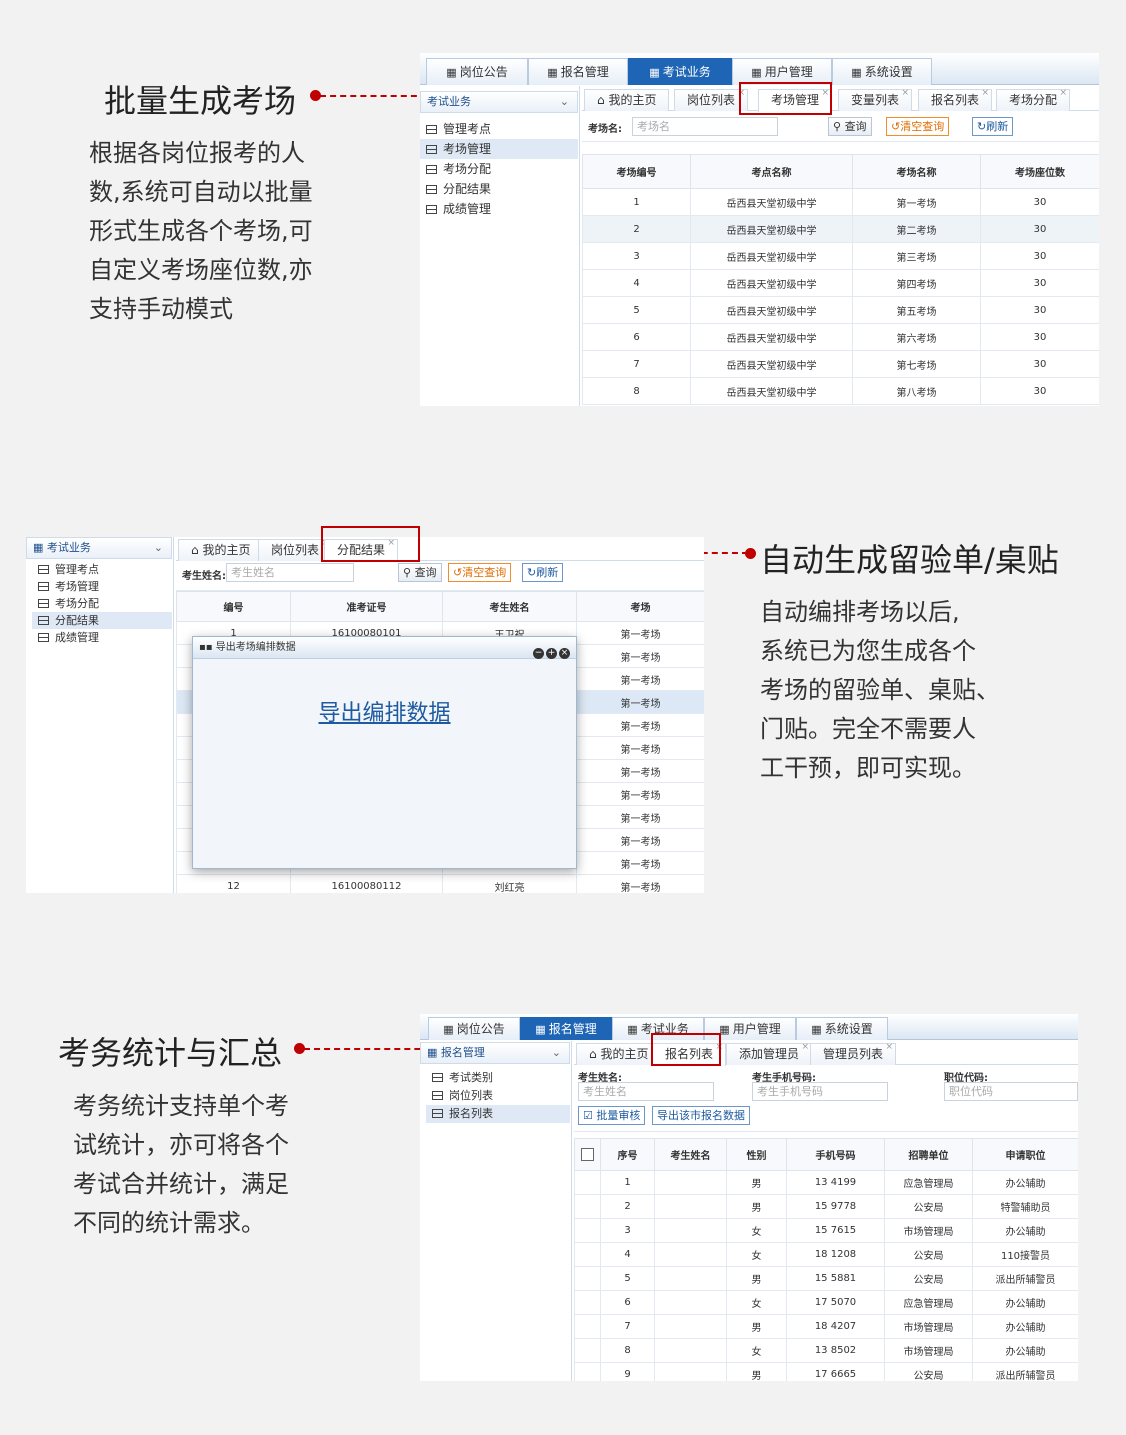  Describe the element at coordinates (771, 171) in the screenshot. I see `column-header: 考点名称` at that location.